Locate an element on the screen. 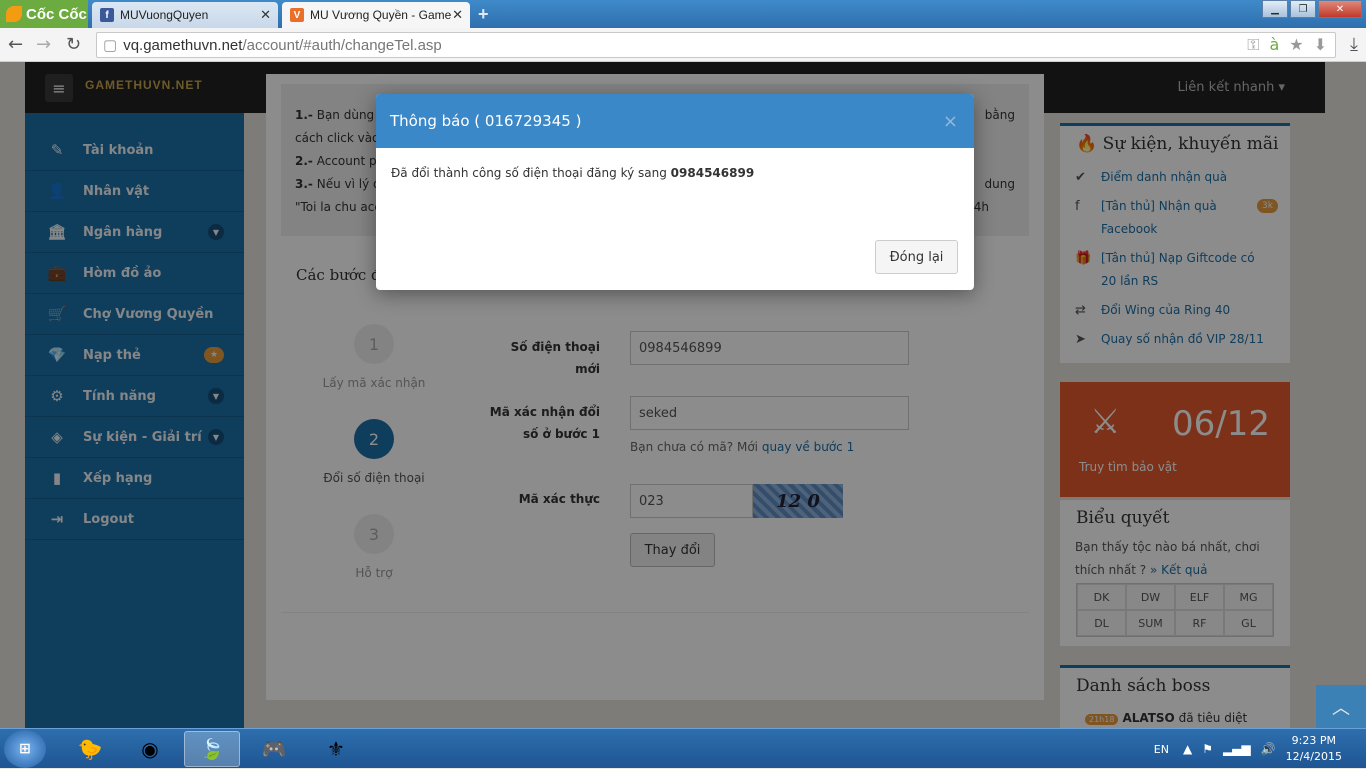 Image resolution: width=1366 pixels, height=769 pixels. game-icon: ⚜ is located at coordinates (336, 749).